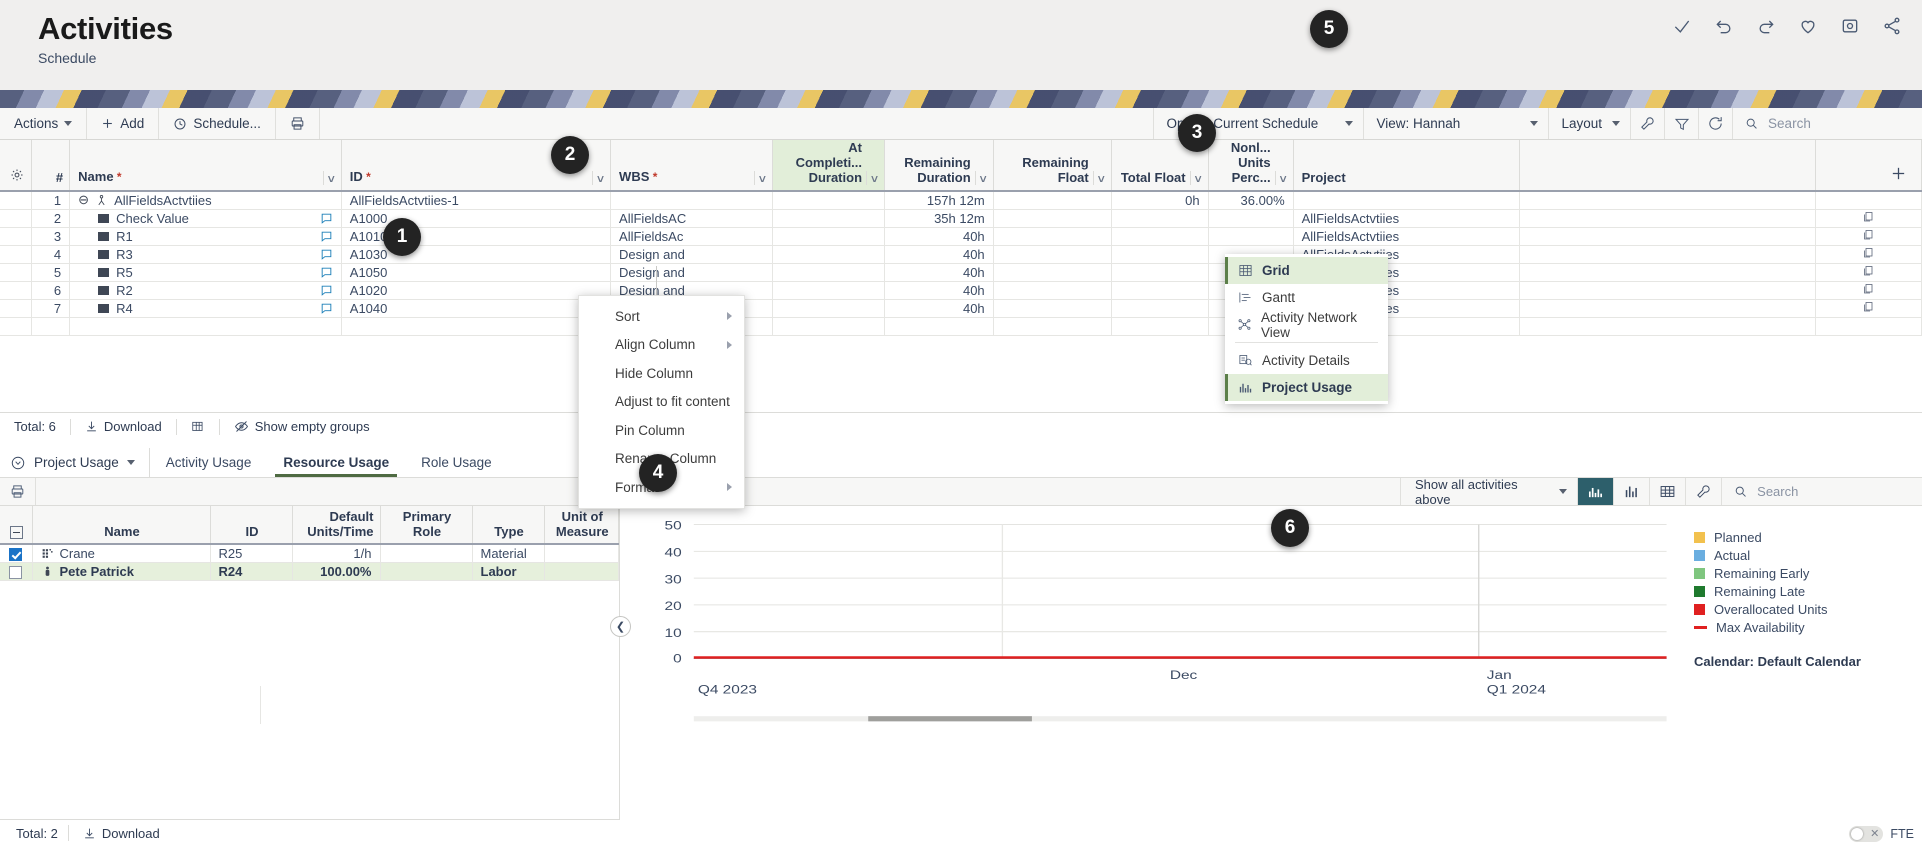 Image resolution: width=1922 pixels, height=846 pixels. What do you see at coordinates (1704, 491) in the screenshot?
I see `chart-settings-button` at bounding box center [1704, 491].